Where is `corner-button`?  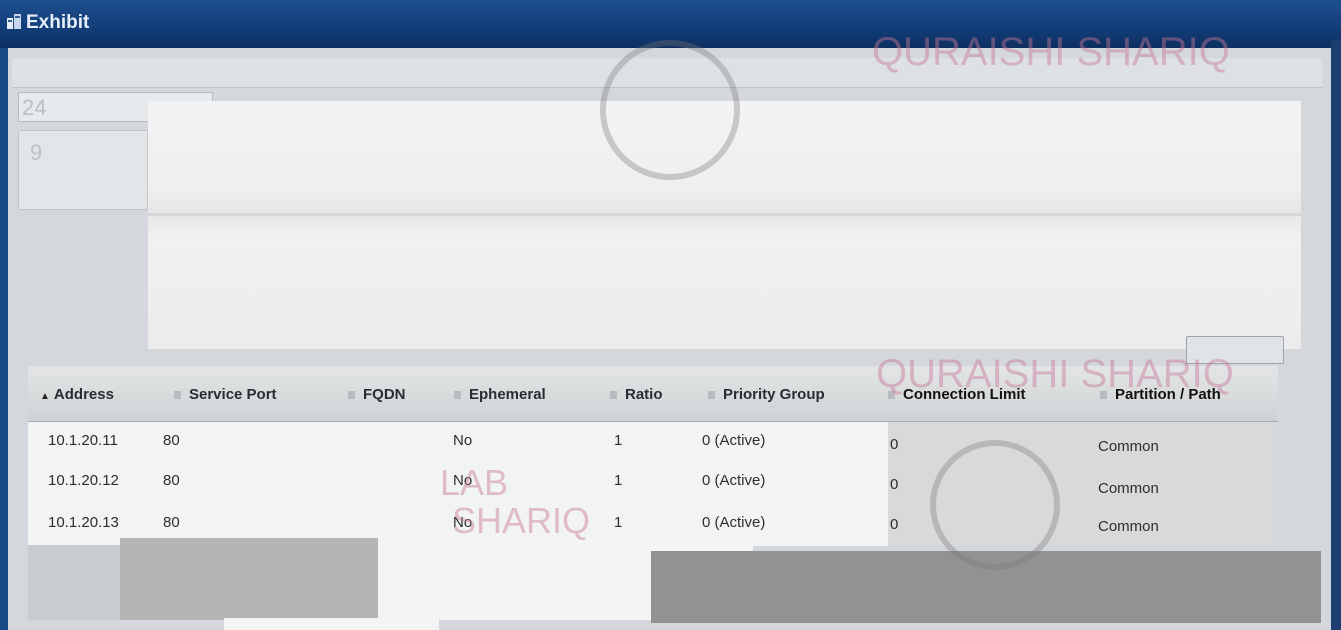 corner-button is located at coordinates (1235, 350).